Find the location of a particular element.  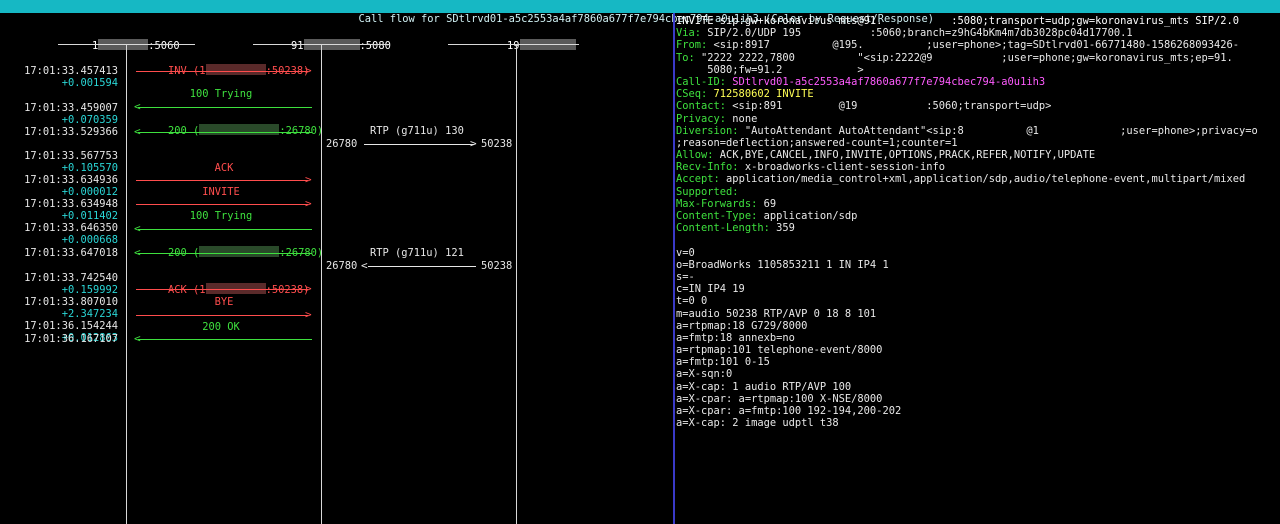

panel-separator is located at coordinates (674, 268).